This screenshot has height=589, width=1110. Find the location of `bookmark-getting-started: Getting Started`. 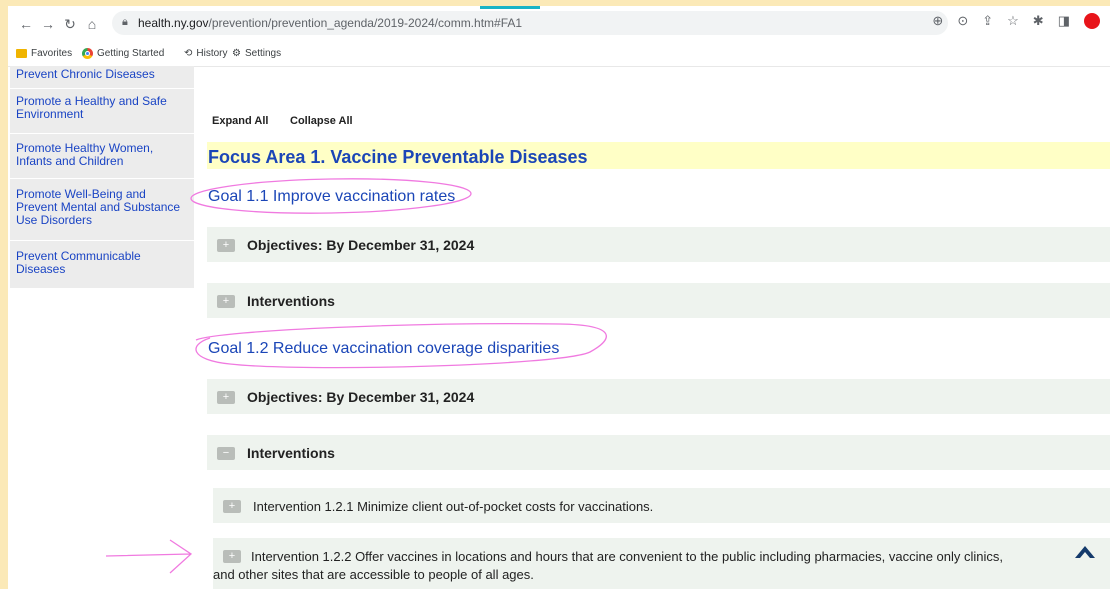

bookmark-getting-started: Getting Started is located at coordinates (123, 53).